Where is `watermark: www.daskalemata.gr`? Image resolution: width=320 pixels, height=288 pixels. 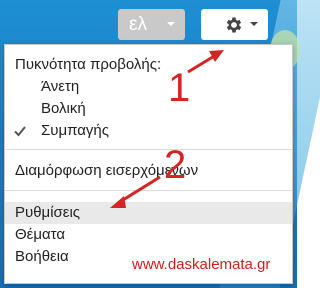
watermark: www.daskalemata.gr is located at coordinates (201, 264).